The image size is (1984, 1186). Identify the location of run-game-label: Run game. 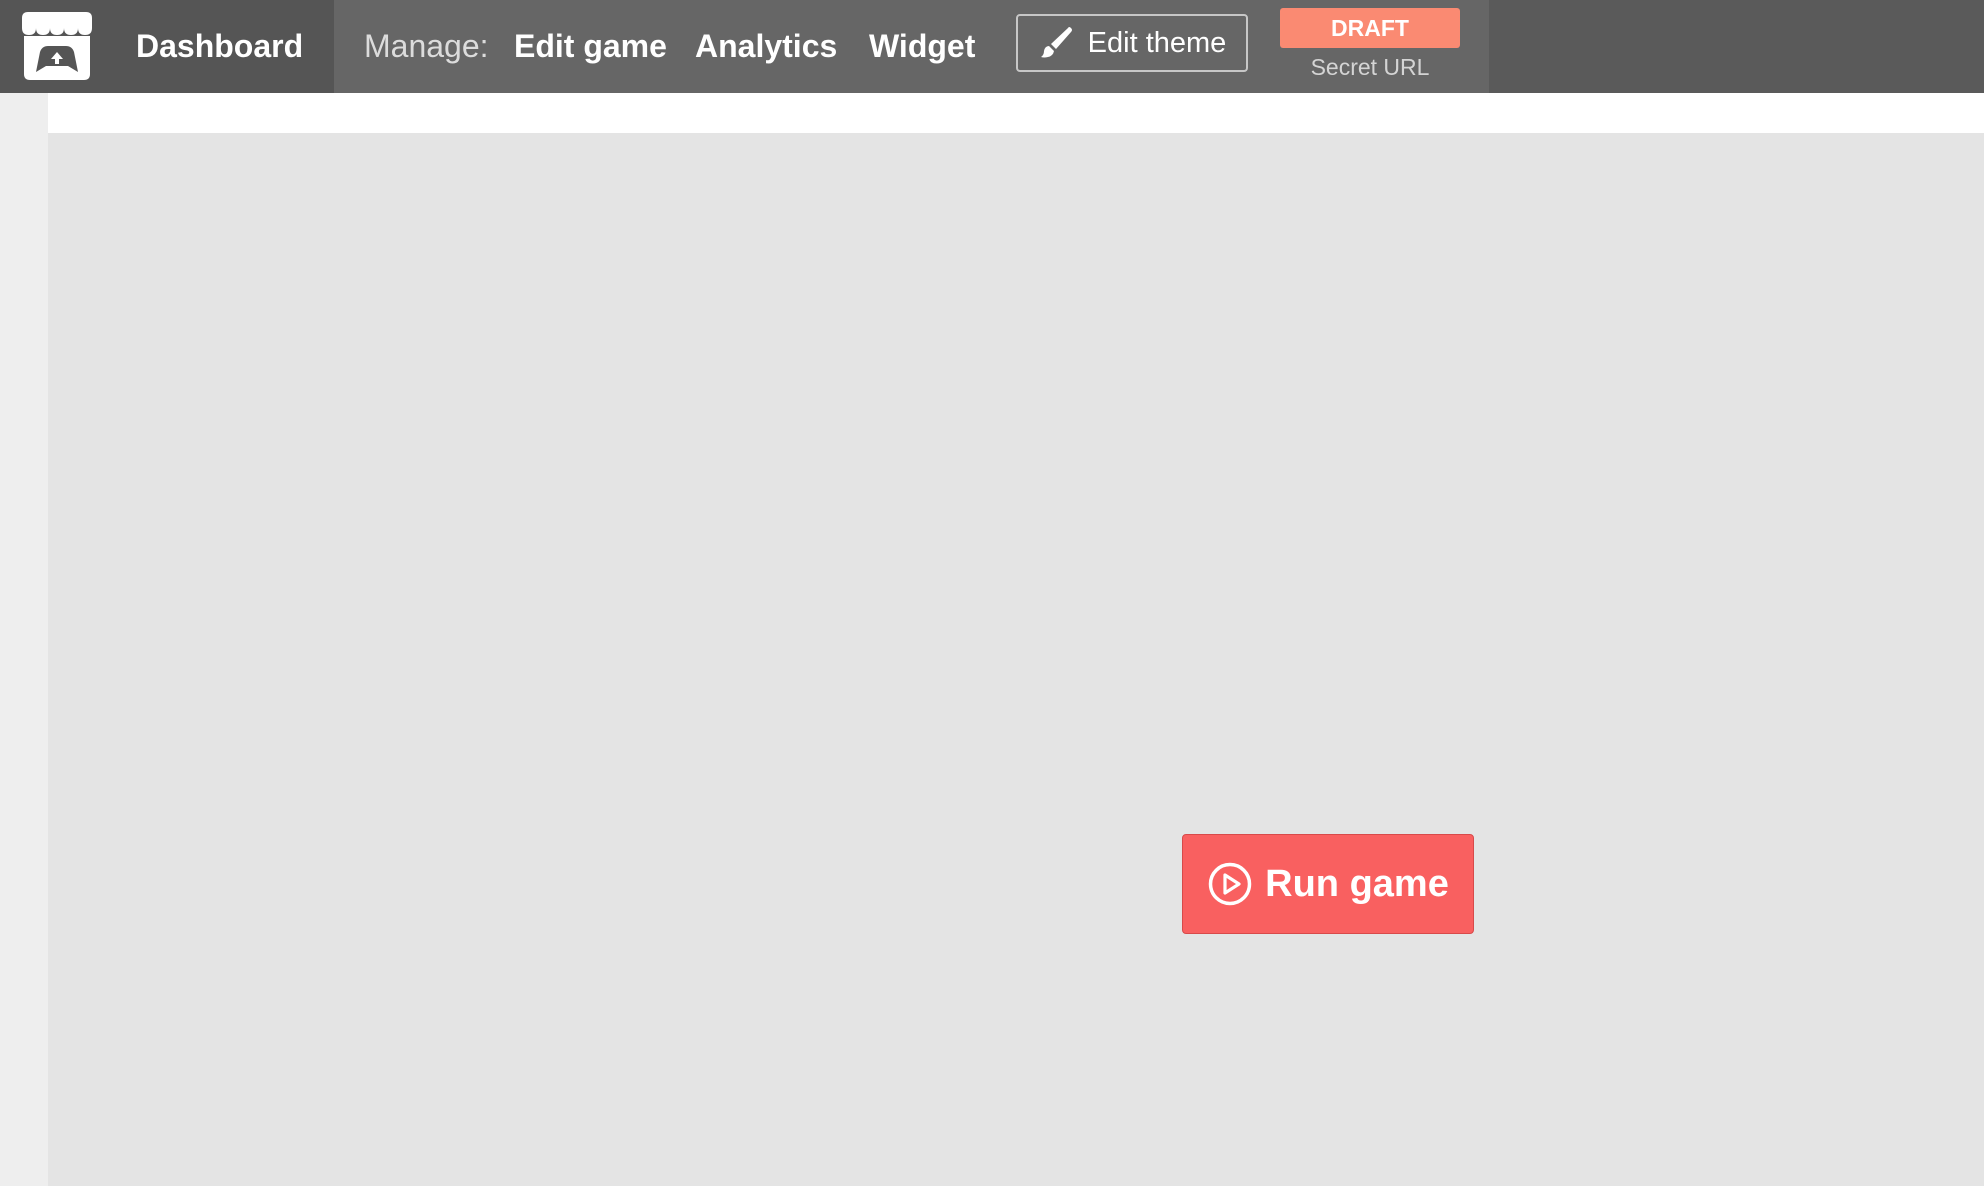
(1357, 884).